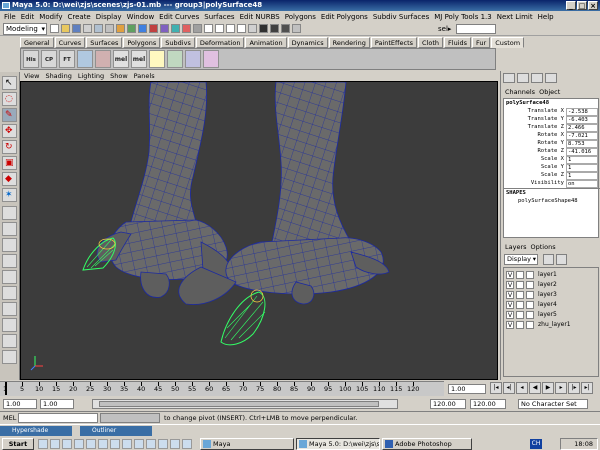  Describe the element at coordinates (582, 144) in the screenshot. I see `channel-value: 8.753` at that location.